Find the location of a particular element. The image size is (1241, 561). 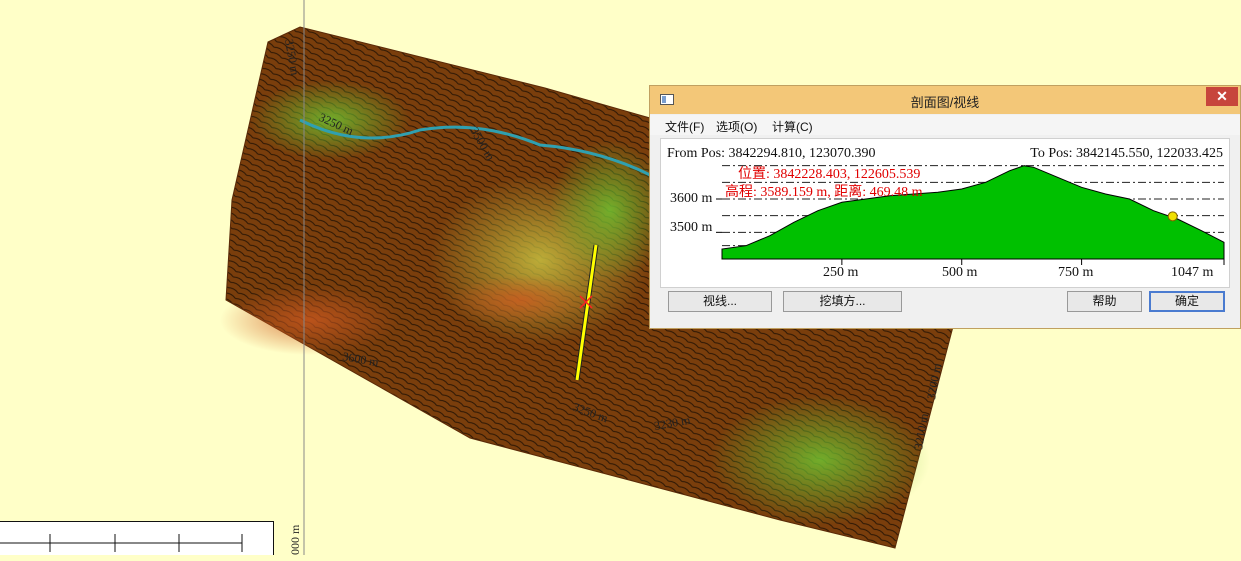

menu-calculate: 计算(C) is located at coordinates (792, 126).